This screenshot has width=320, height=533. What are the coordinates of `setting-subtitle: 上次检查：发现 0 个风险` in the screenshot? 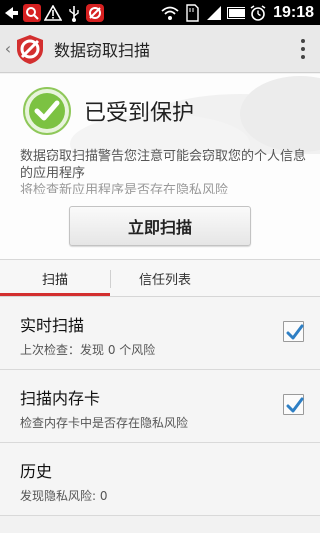 It's located at (88, 350).